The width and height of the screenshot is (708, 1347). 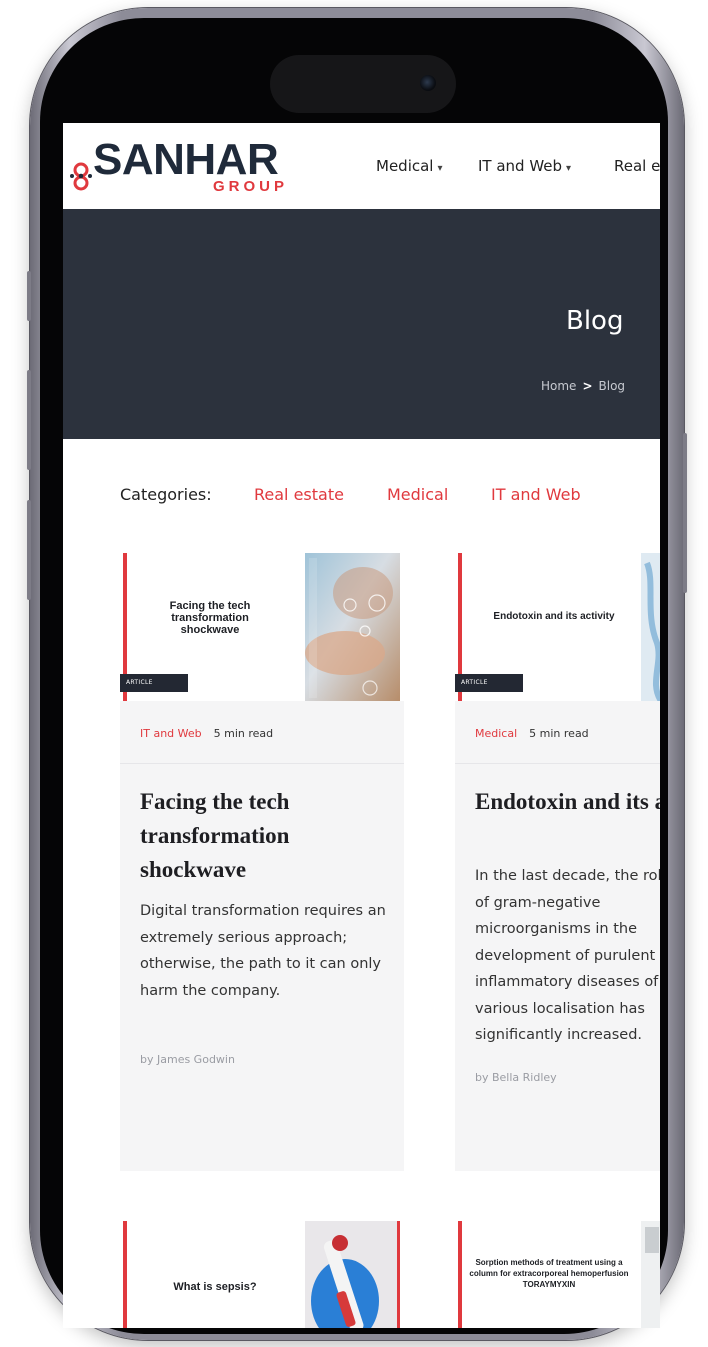 What do you see at coordinates (516, 1077) in the screenshot?
I see `post-author: by Bella Ridley` at bounding box center [516, 1077].